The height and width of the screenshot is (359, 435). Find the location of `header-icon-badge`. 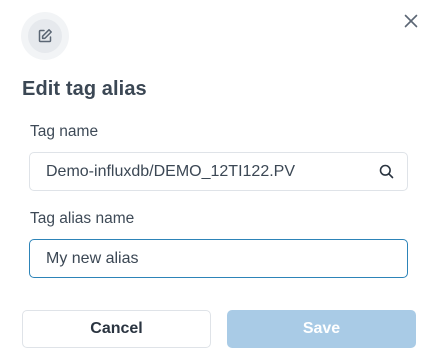

header-icon-badge is located at coordinates (45, 36).